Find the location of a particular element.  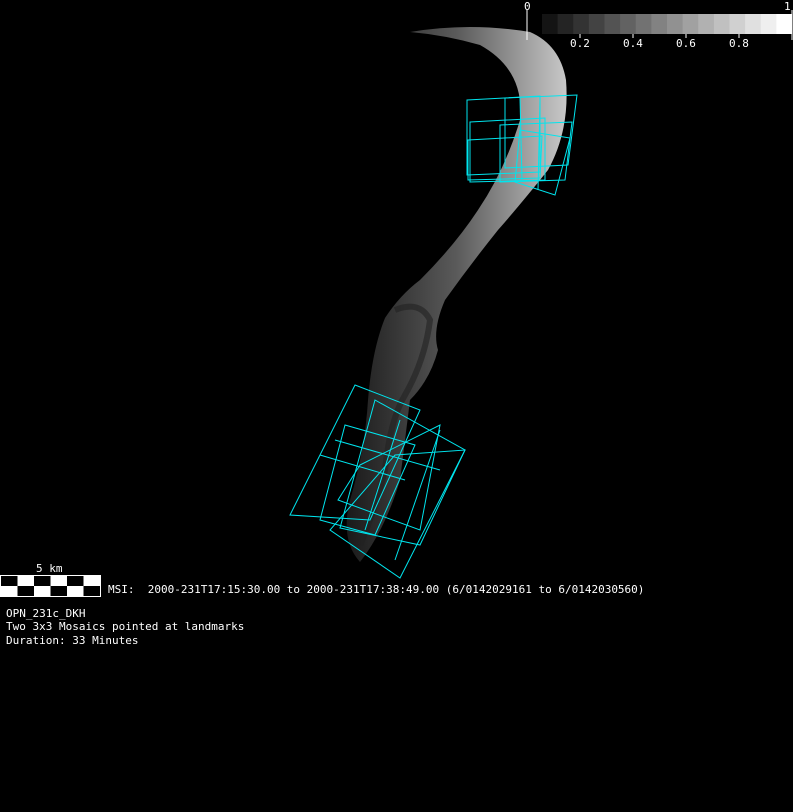

colorbar-tick-label: 0.8 is located at coordinates (739, 43).